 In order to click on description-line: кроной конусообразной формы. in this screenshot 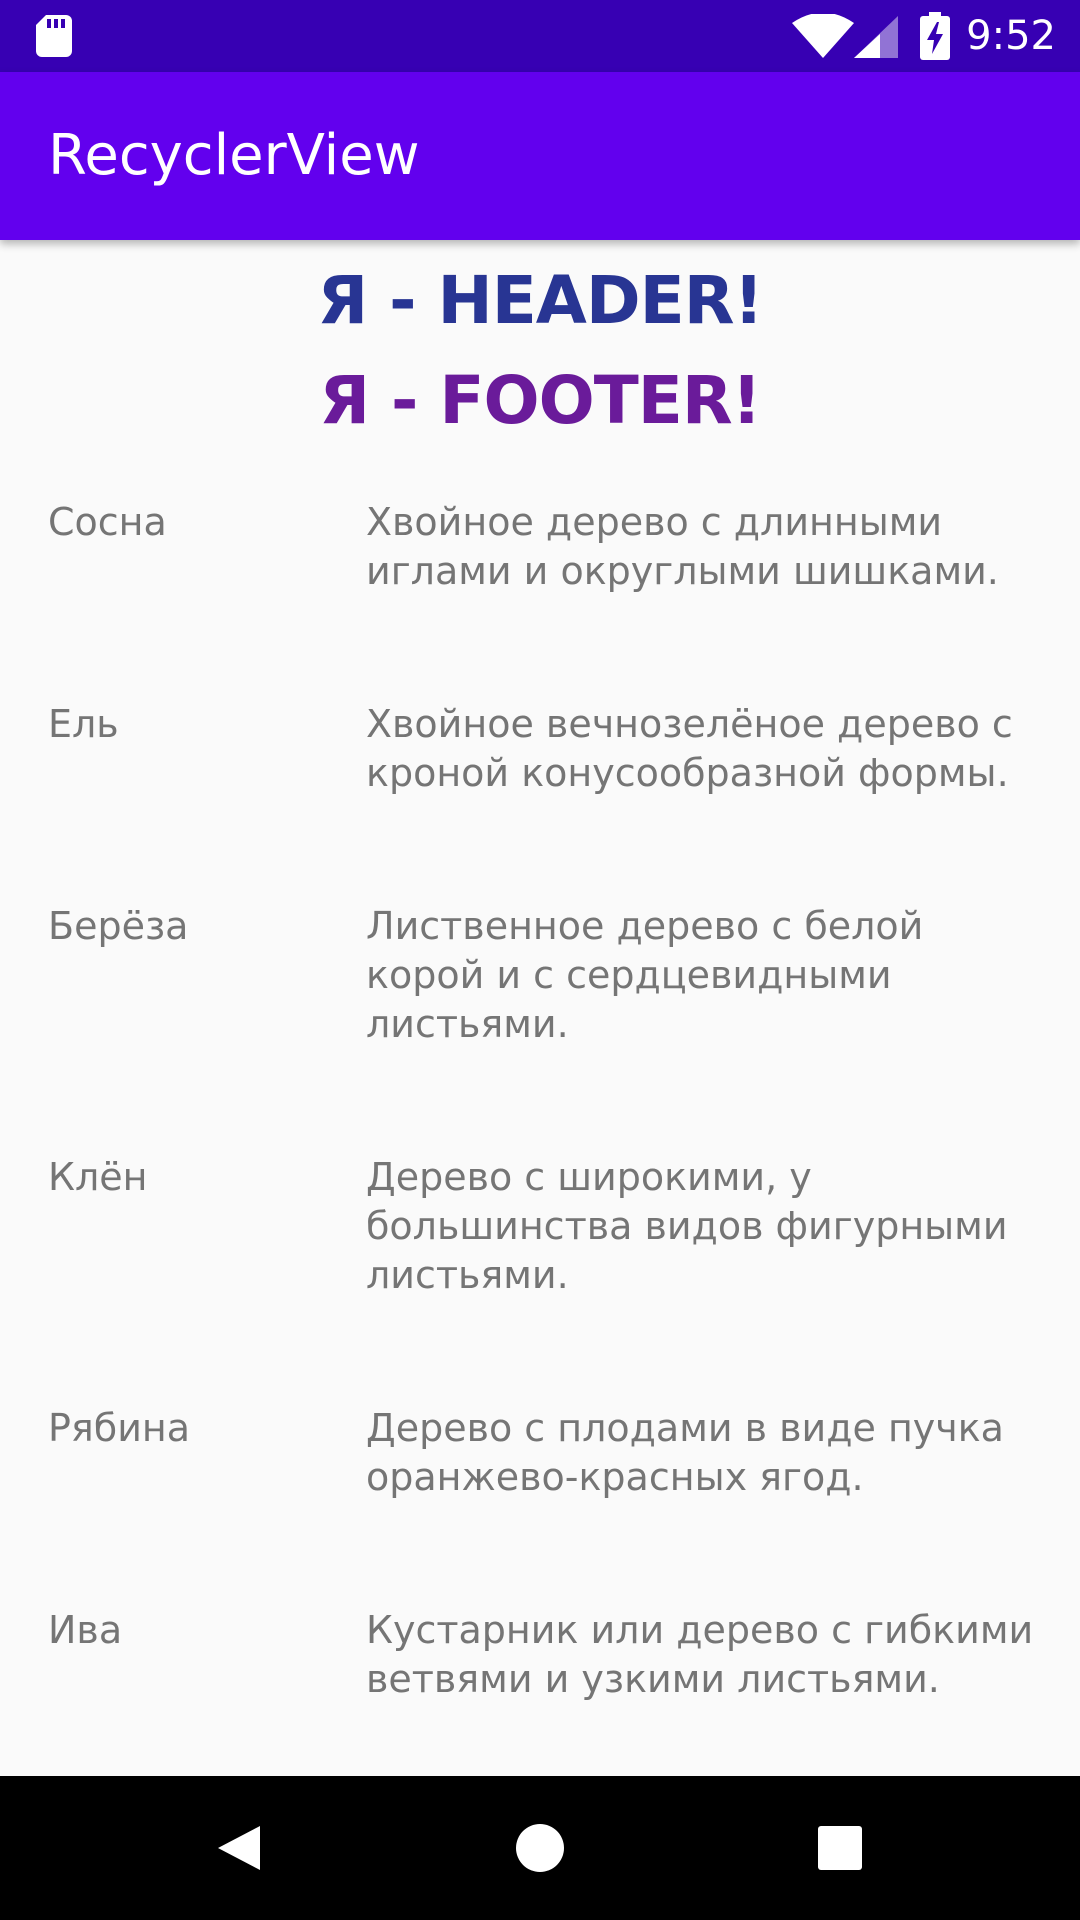, I will do `click(687, 773)`.